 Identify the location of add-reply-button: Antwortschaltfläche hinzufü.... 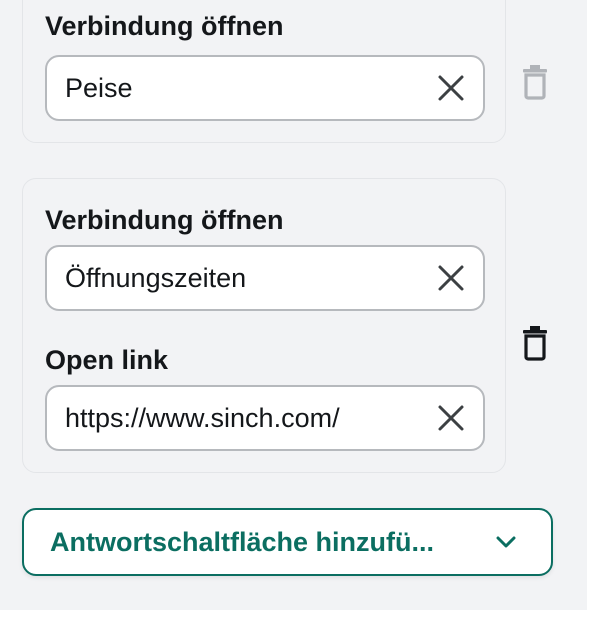
(287, 542).